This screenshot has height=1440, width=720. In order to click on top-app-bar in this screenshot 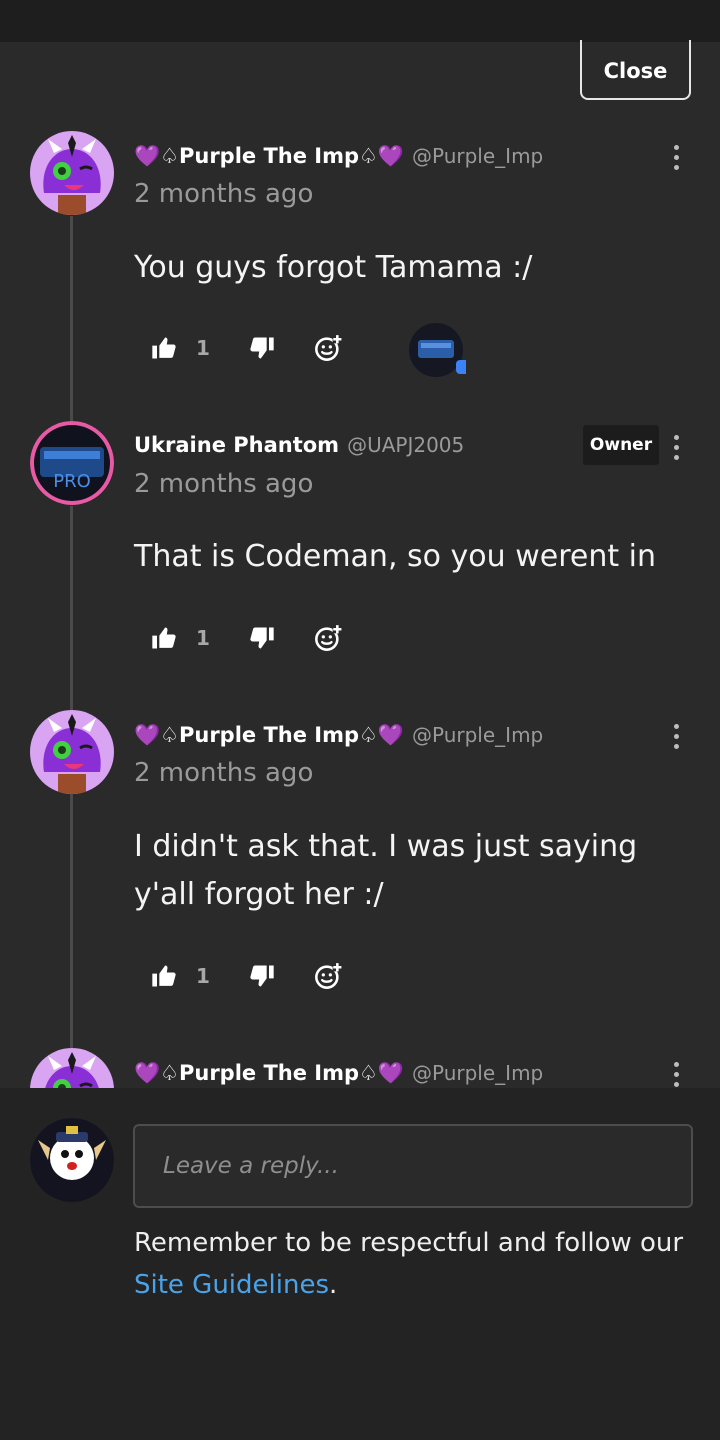, I will do `click(360, 21)`.